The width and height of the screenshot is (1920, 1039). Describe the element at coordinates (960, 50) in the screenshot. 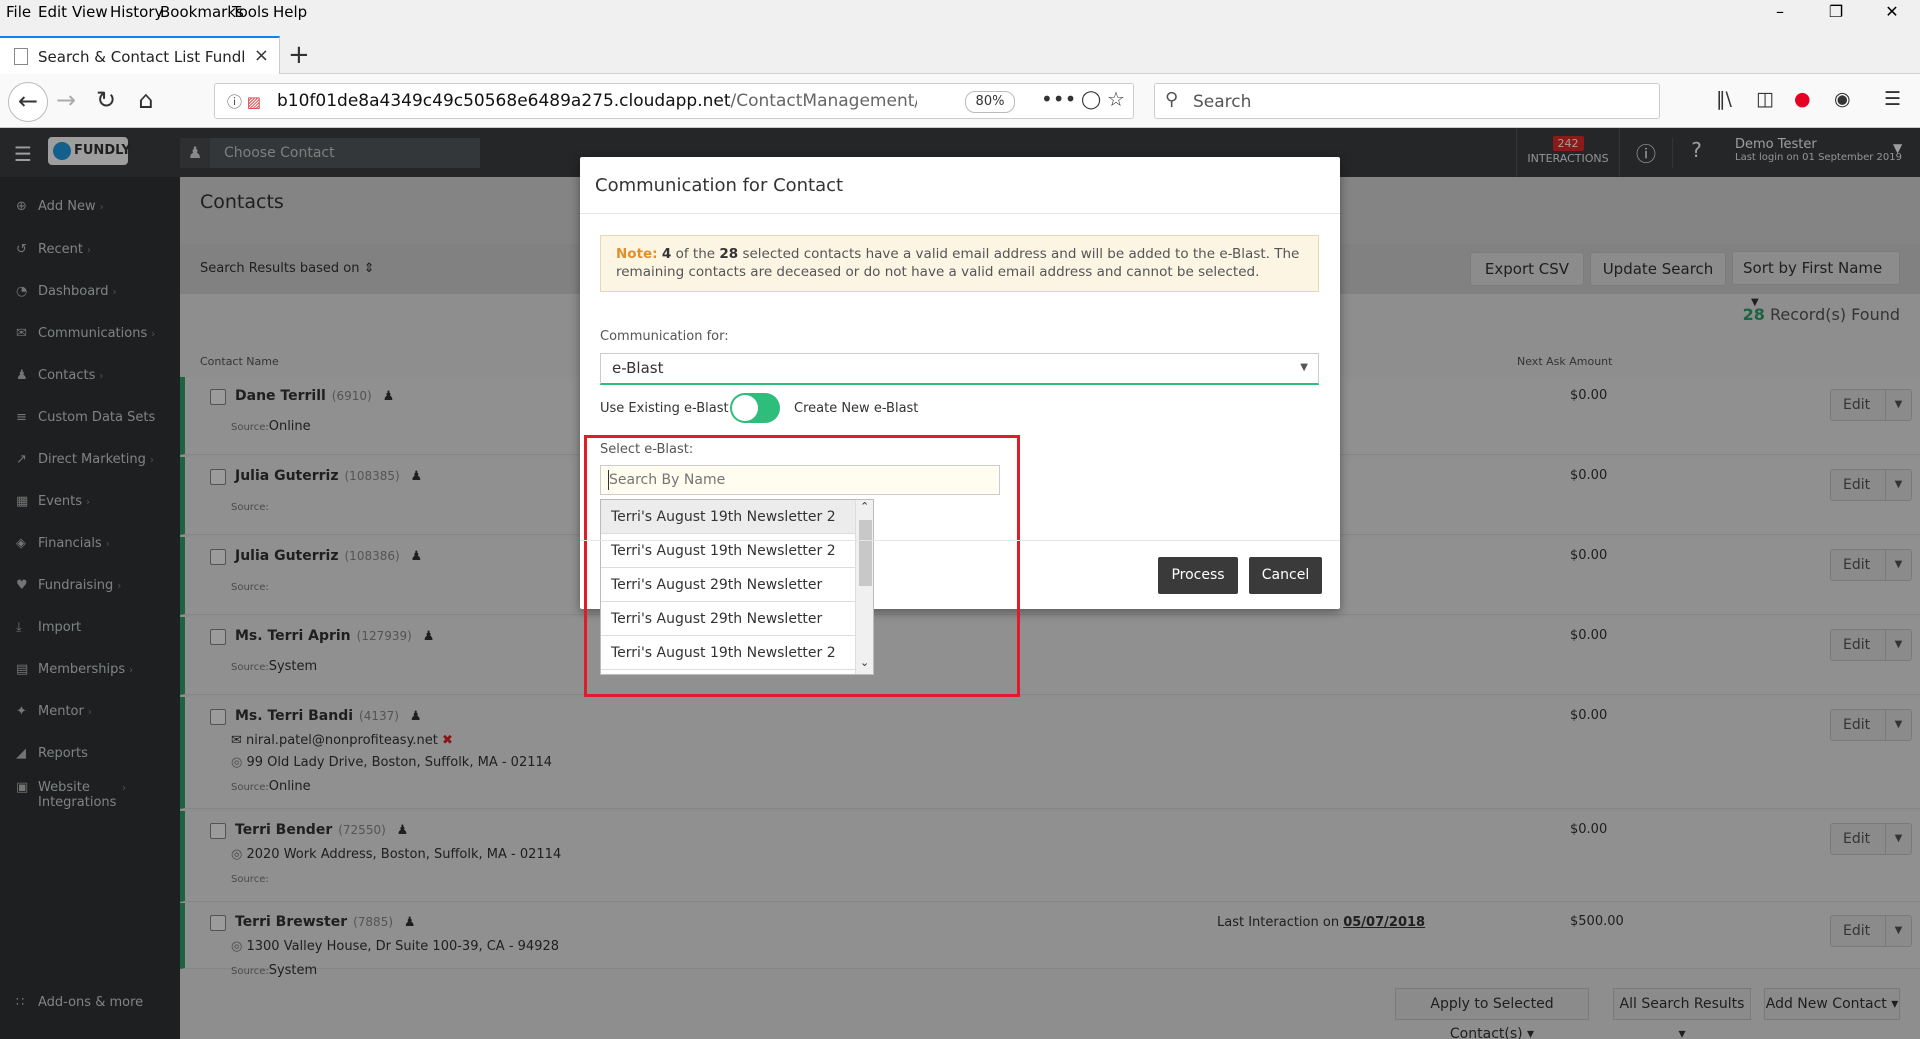

I see `tab-strip: Search & Contact List Fundly CR × +` at that location.